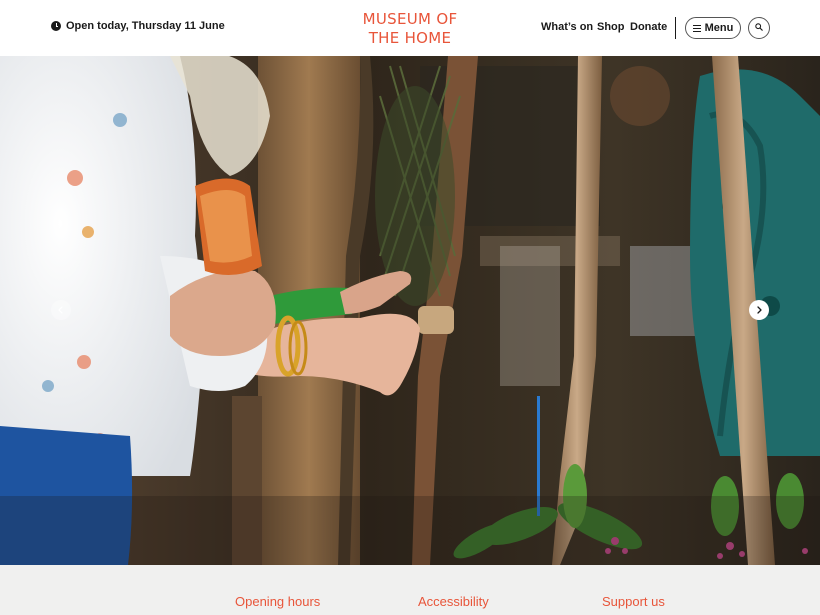 This screenshot has width=820, height=615. Describe the element at coordinates (410, 590) in the screenshot. I see `quick-links-bar: Opening hours Accessibility Support us` at that location.